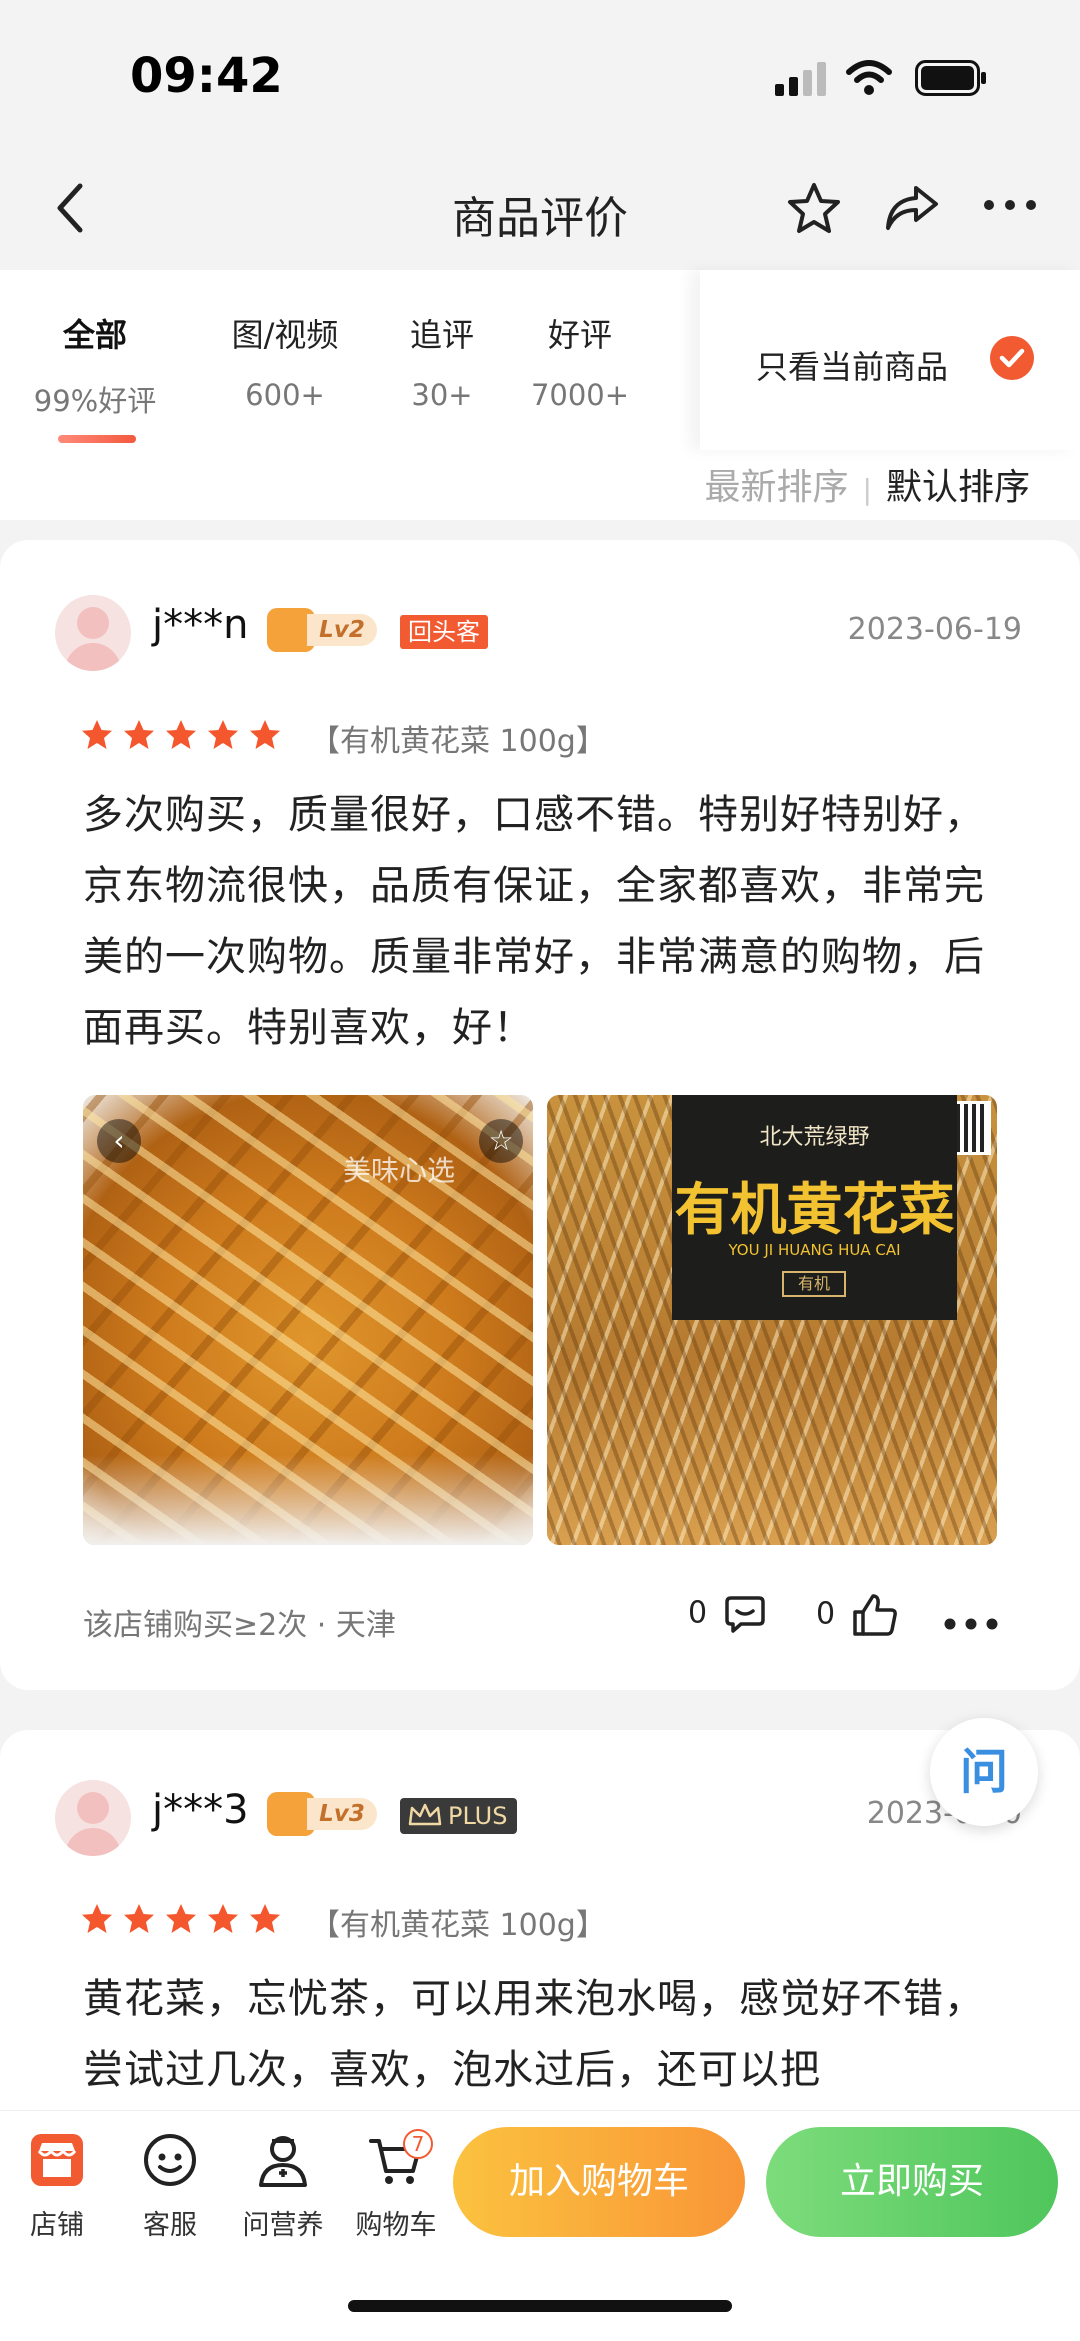 The height and width of the screenshot is (2341, 1080). What do you see at coordinates (984, 1772) in the screenshot?
I see `ask-question-button: 问` at bounding box center [984, 1772].